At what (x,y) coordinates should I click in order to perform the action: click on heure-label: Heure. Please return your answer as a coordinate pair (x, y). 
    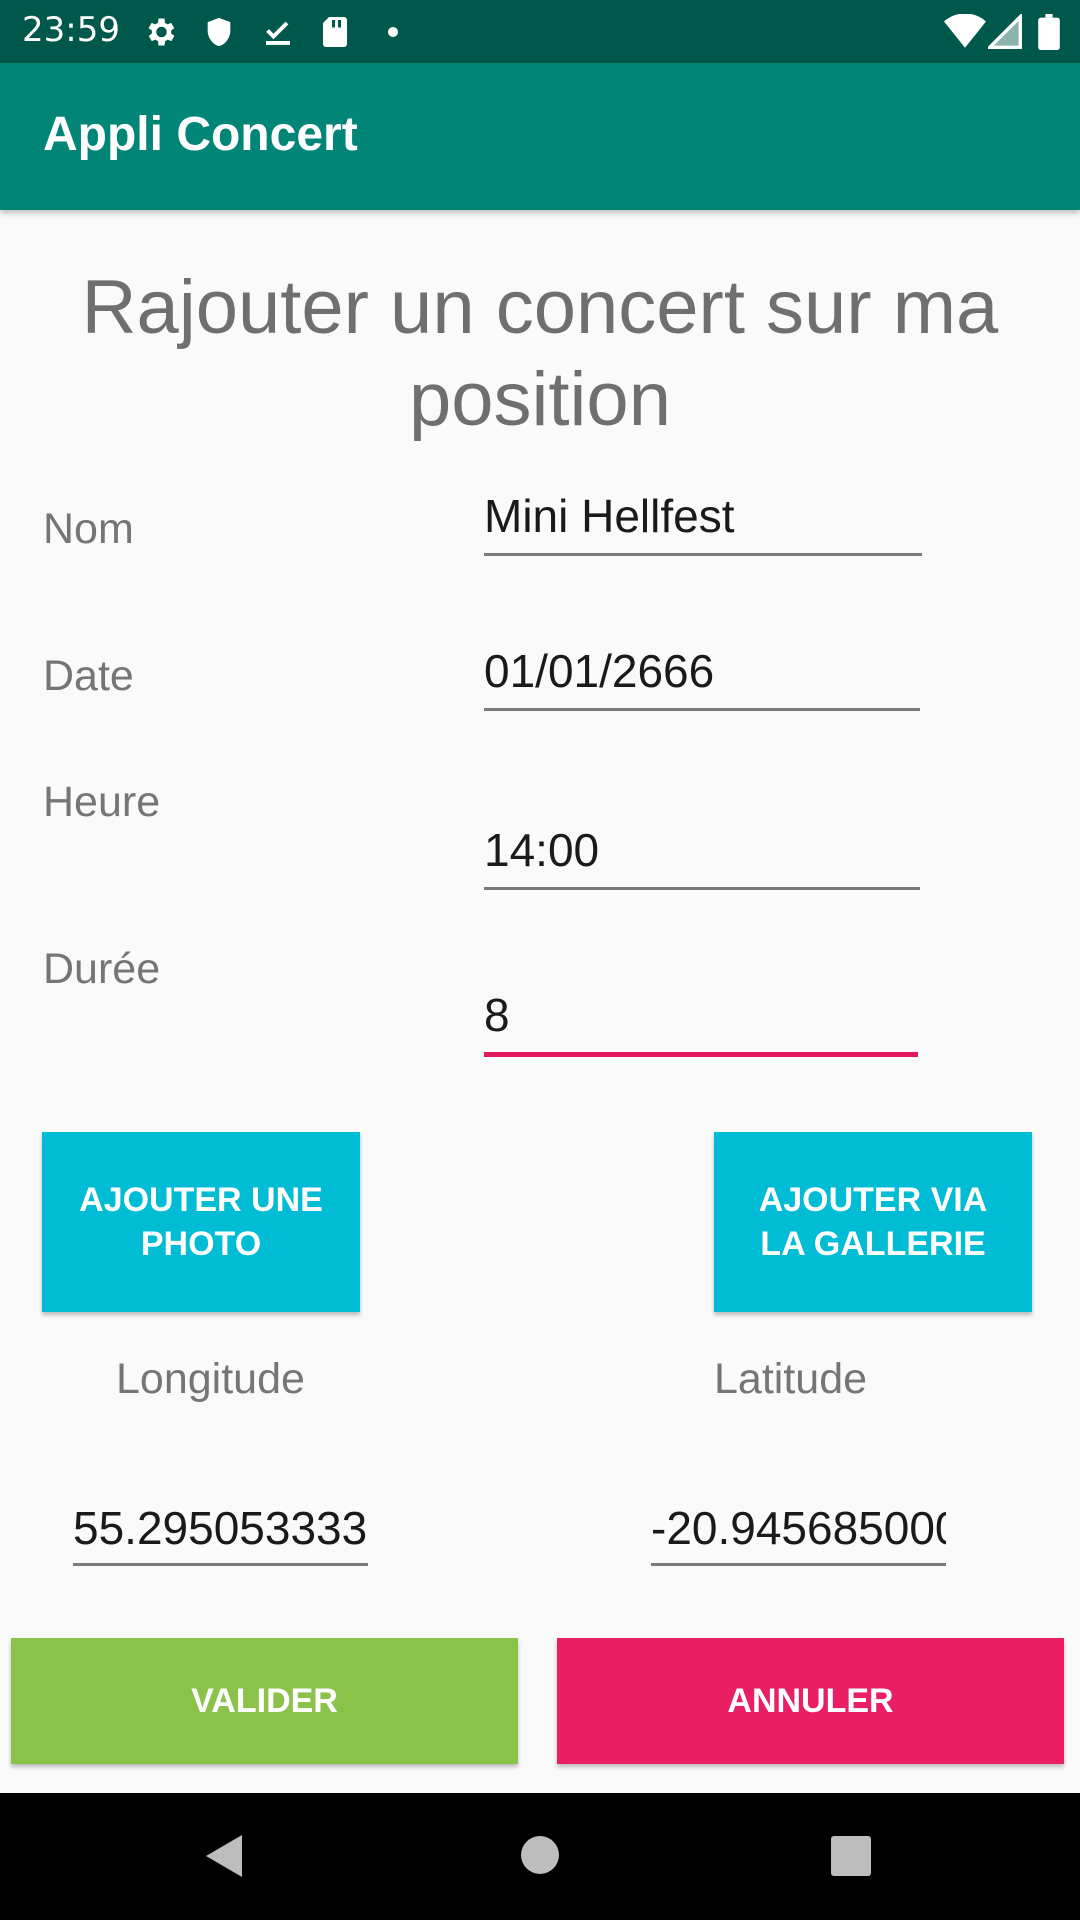
    Looking at the image, I should click on (102, 802).